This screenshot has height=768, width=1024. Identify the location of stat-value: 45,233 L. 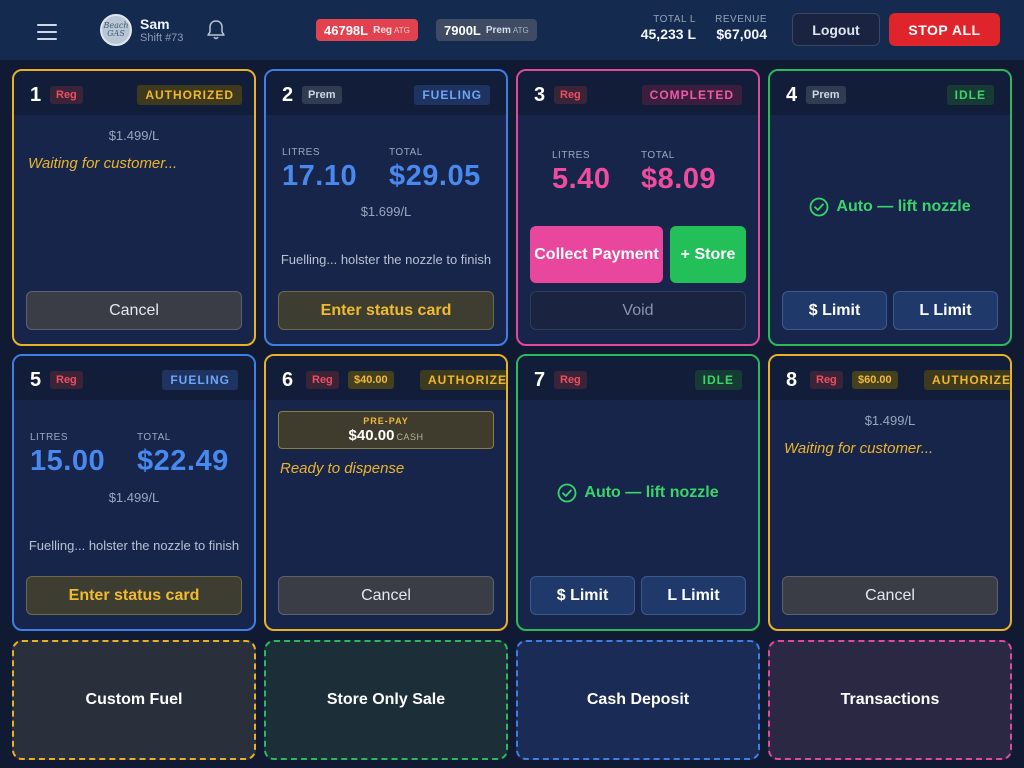
(668, 34).